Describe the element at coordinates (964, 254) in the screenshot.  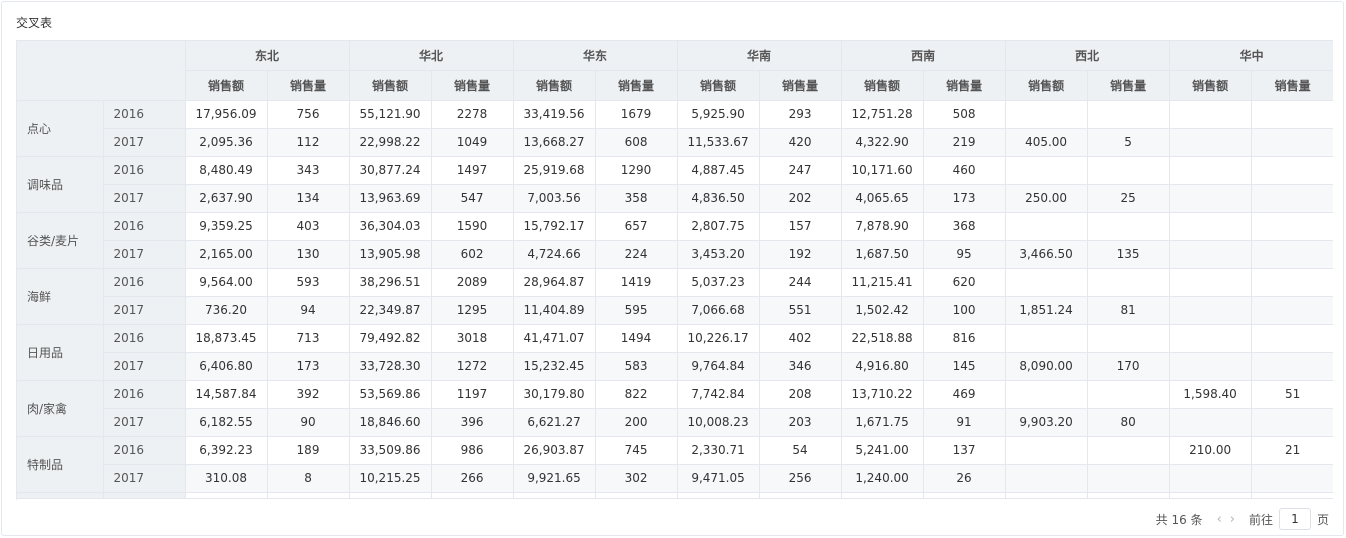
I see `value-cell: 95` at that location.